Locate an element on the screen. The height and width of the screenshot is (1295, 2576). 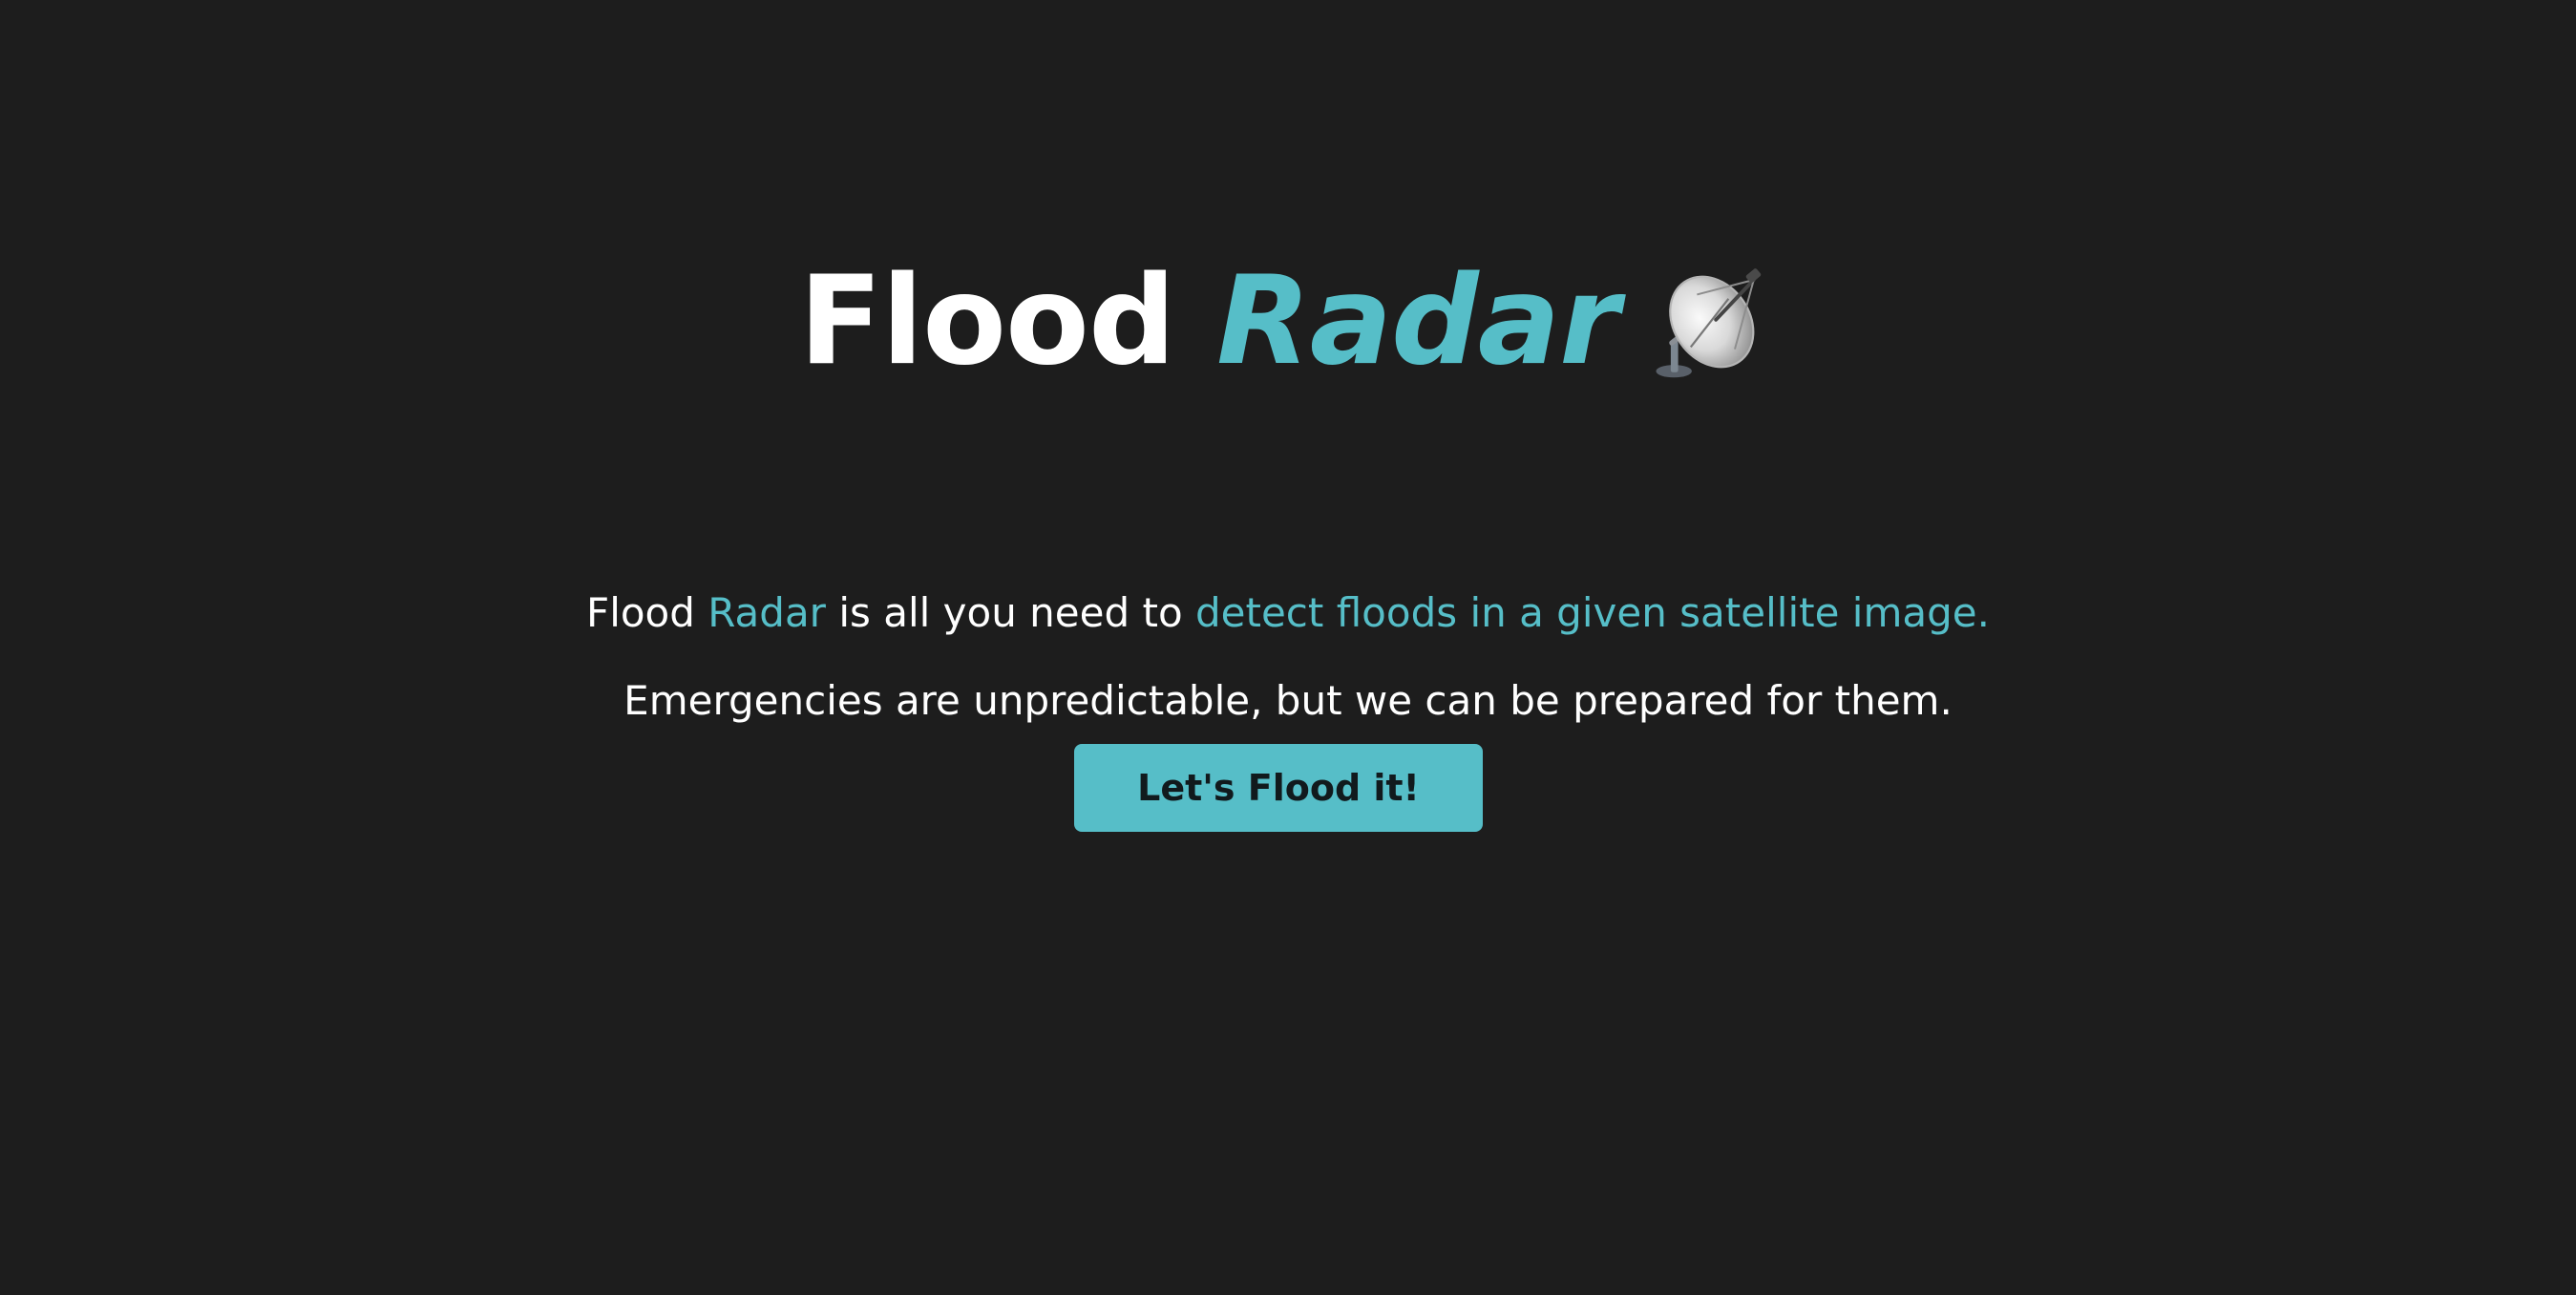
intro-word-radar: Radar is located at coordinates (766, 612).